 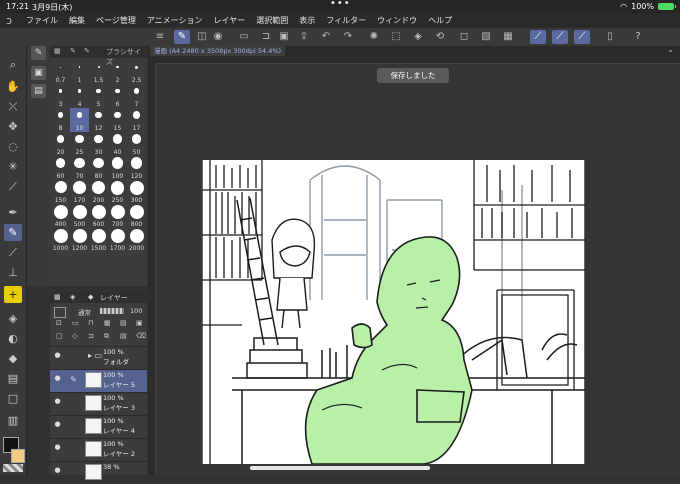 What do you see at coordinates (79, 72) in the screenshot?
I see `brush-size-1: 1` at bounding box center [79, 72].